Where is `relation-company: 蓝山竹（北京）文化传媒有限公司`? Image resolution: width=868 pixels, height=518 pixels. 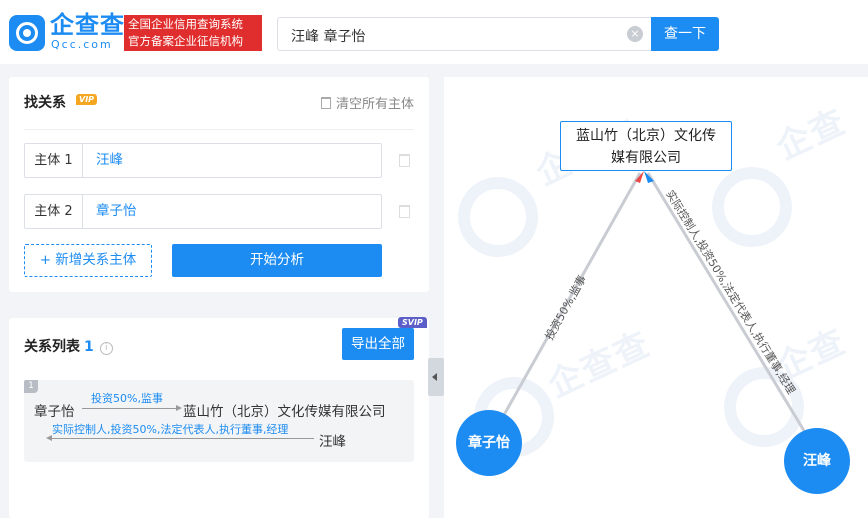
relation-company: 蓝山竹（北京）文化传媒有限公司 is located at coordinates (284, 410).